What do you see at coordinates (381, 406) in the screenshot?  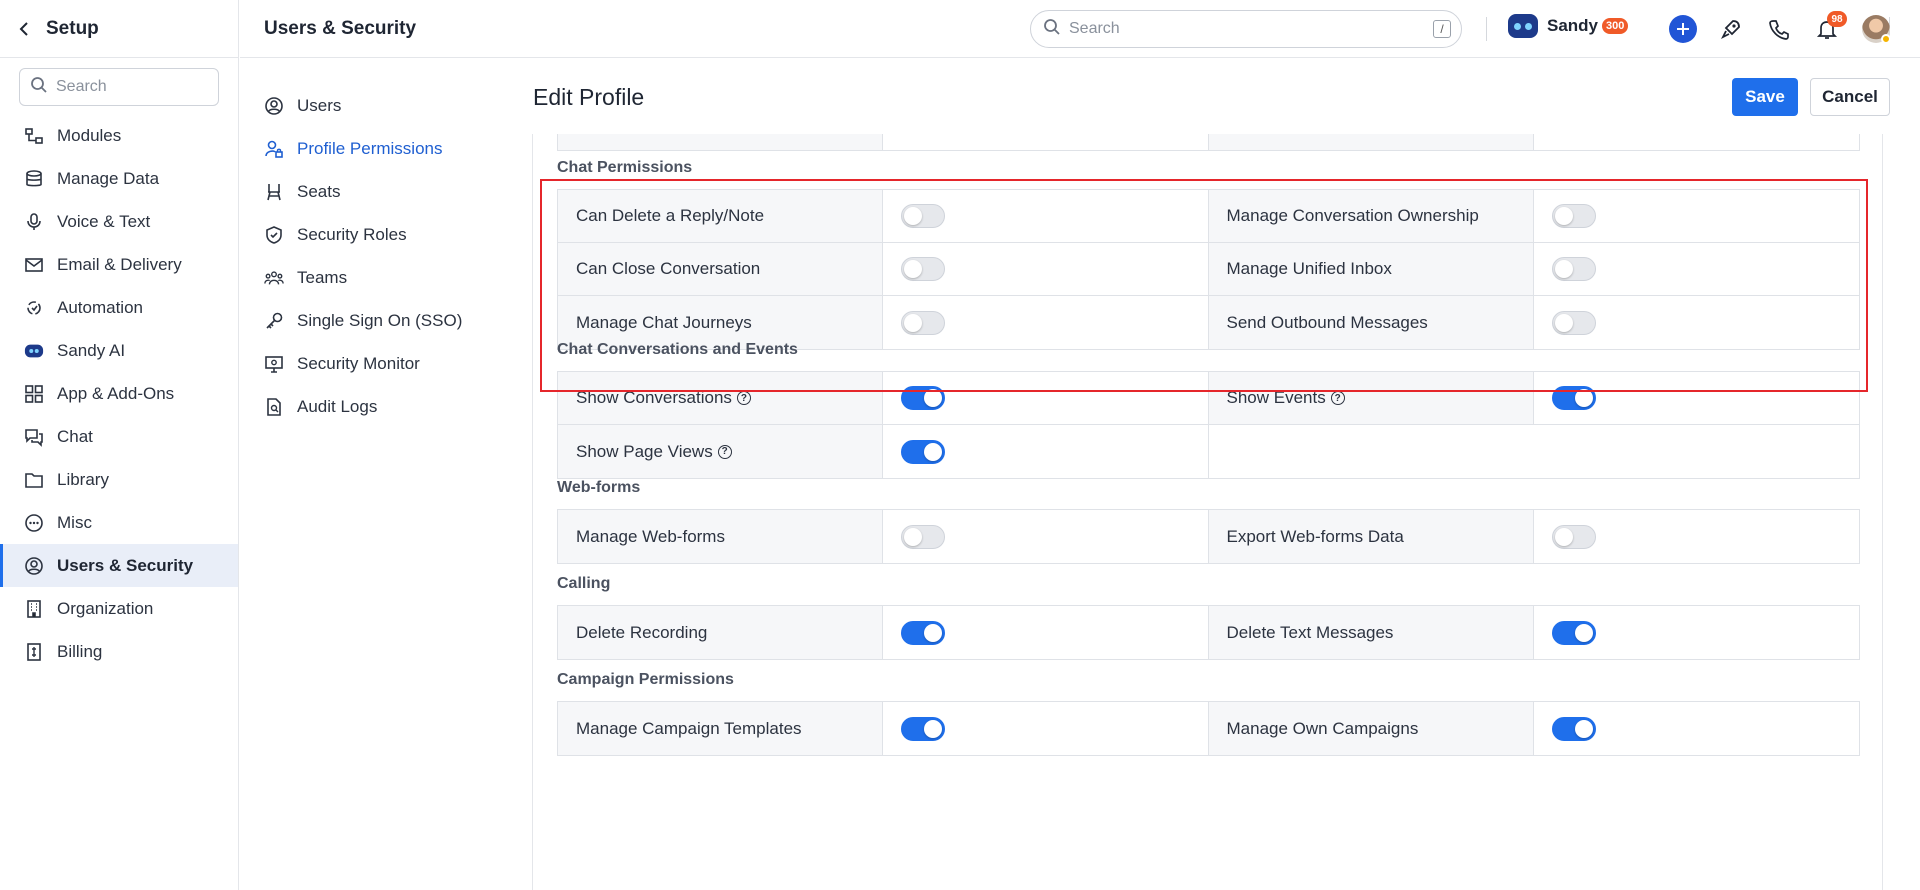 I see `subnav-item-audit-logs: Audit Logs` at bounding box center [381, 406].